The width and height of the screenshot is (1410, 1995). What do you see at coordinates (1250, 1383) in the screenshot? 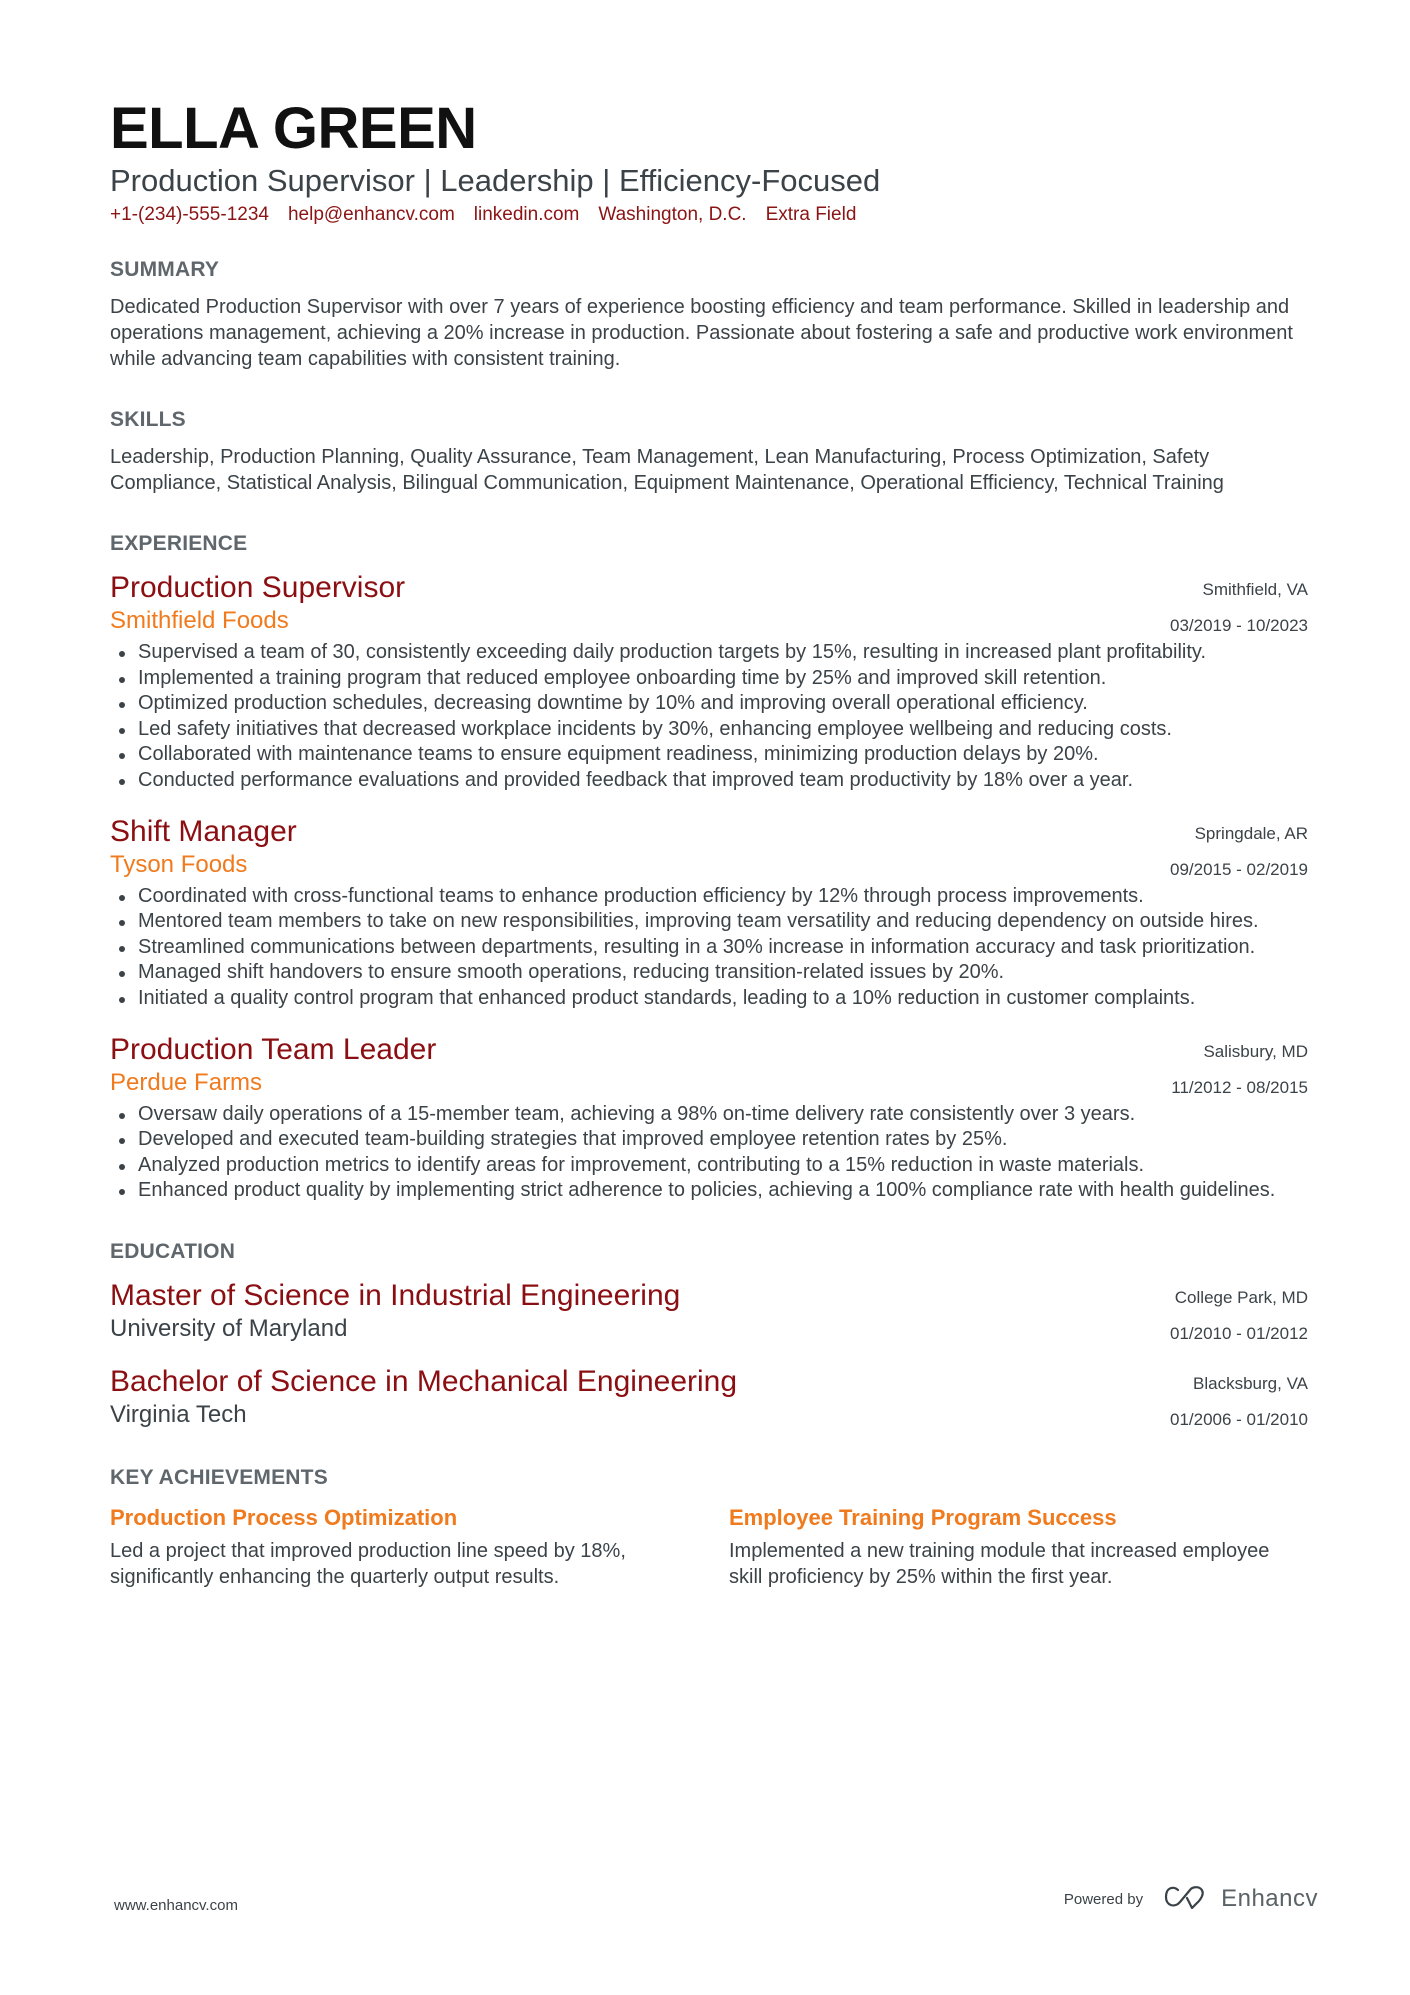
I see `education-location: Blacksburg, VA` at bounding box center [1250, 1383].